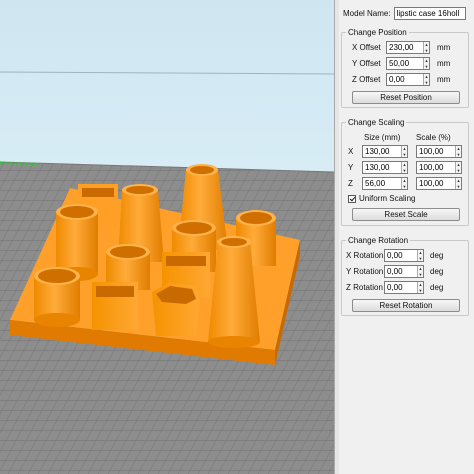 The width and height of the screenshot is (474, 474). What do you see at coordinates (176, 309) in the screenshot?
I see `model-hexagon-front` at bounding box center [176, 309].